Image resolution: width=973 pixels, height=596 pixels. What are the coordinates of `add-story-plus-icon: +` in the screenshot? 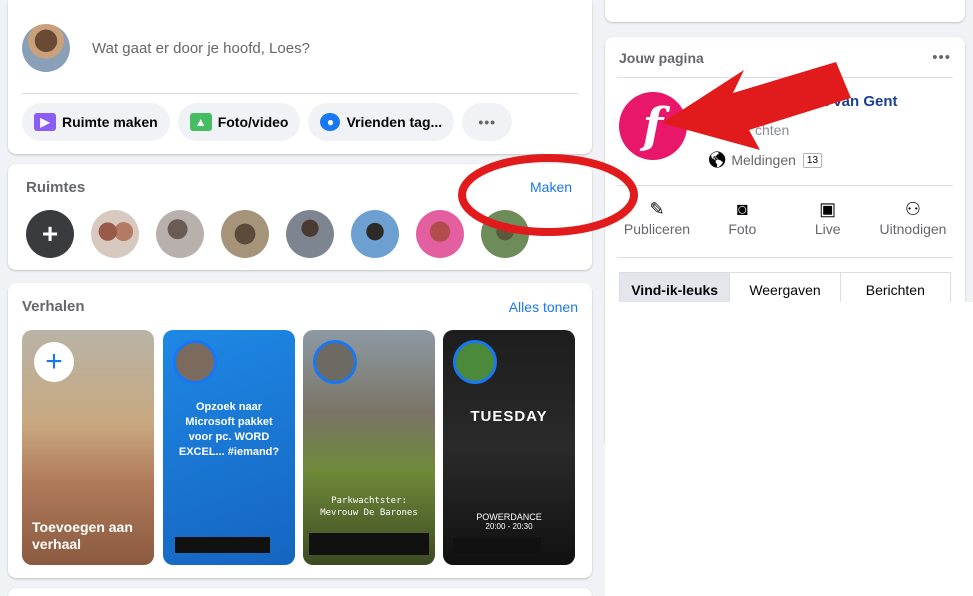 It's located at (54, 362).